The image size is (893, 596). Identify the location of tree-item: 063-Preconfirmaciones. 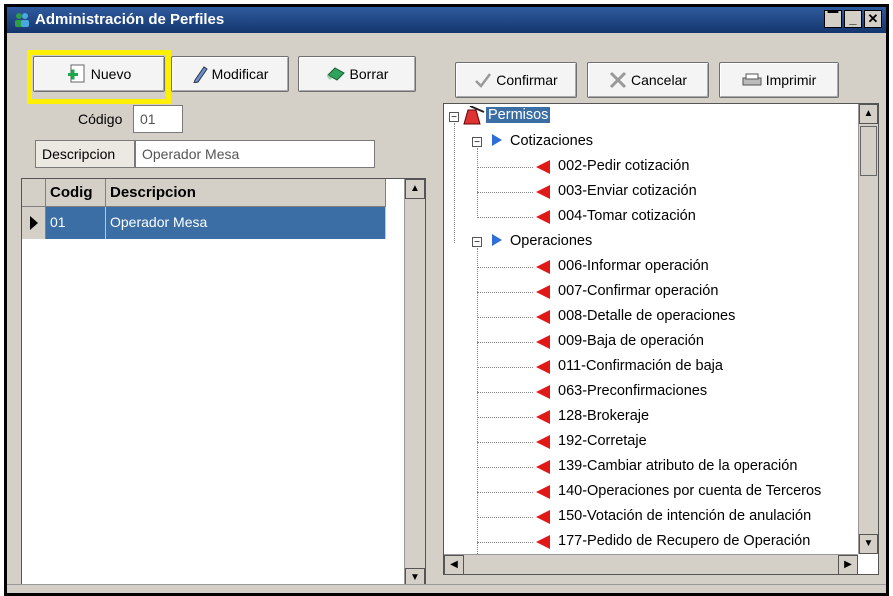
(632, 391).